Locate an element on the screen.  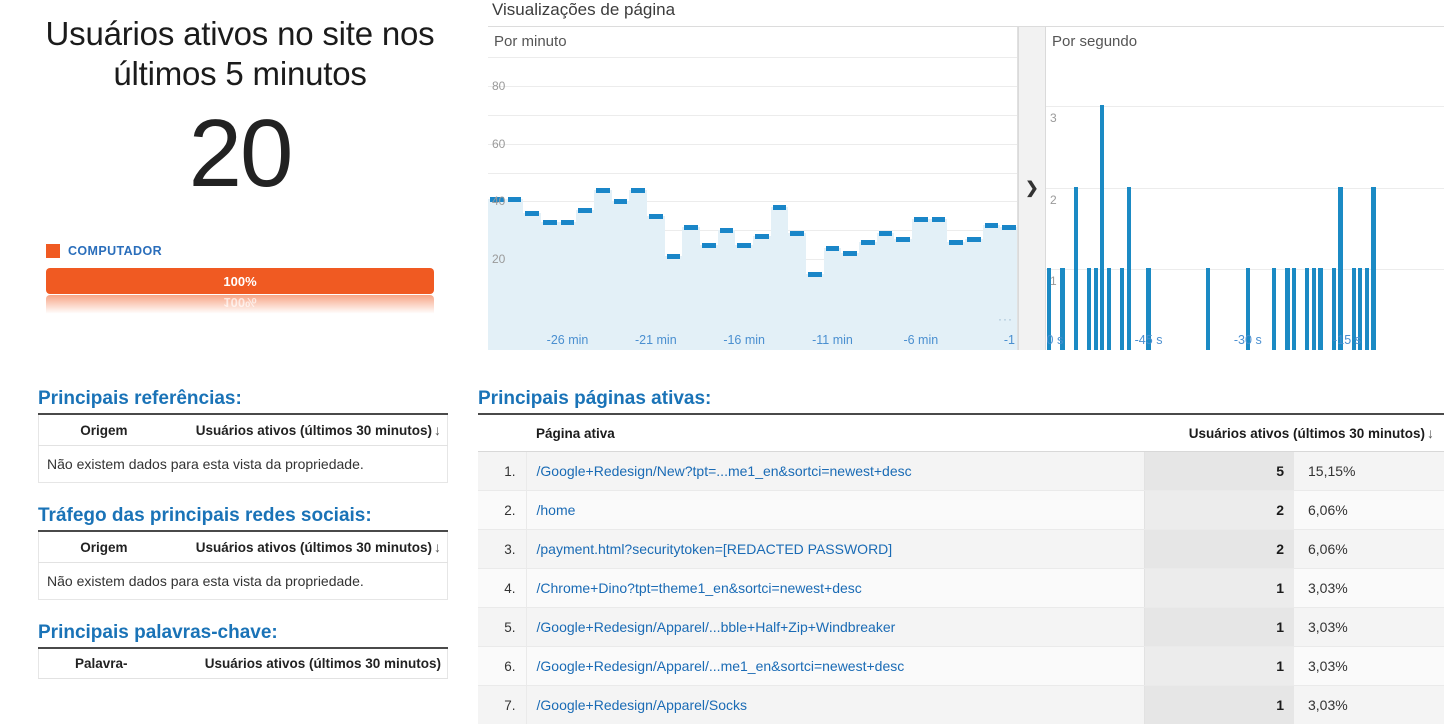
row-index: 6. is located at coordinates (502, 666).